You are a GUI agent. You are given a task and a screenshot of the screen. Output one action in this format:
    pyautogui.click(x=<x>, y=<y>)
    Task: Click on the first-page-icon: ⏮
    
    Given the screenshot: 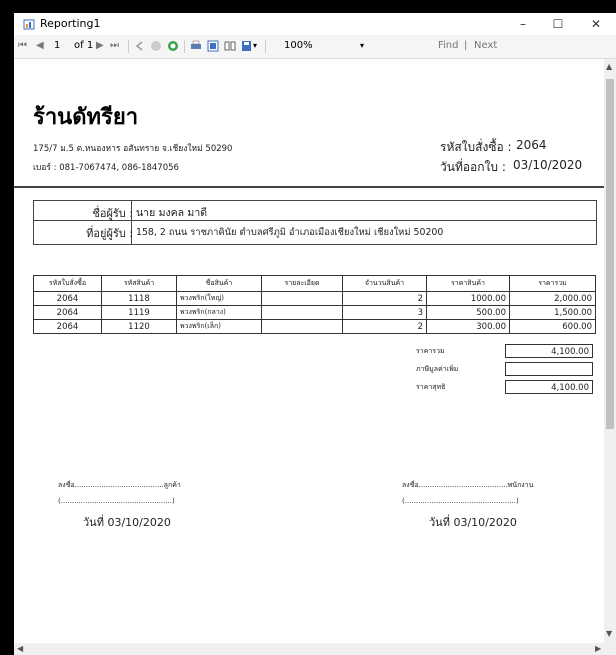 What is the action you would take?
    pyautogui.click(x=22, y=46)
    